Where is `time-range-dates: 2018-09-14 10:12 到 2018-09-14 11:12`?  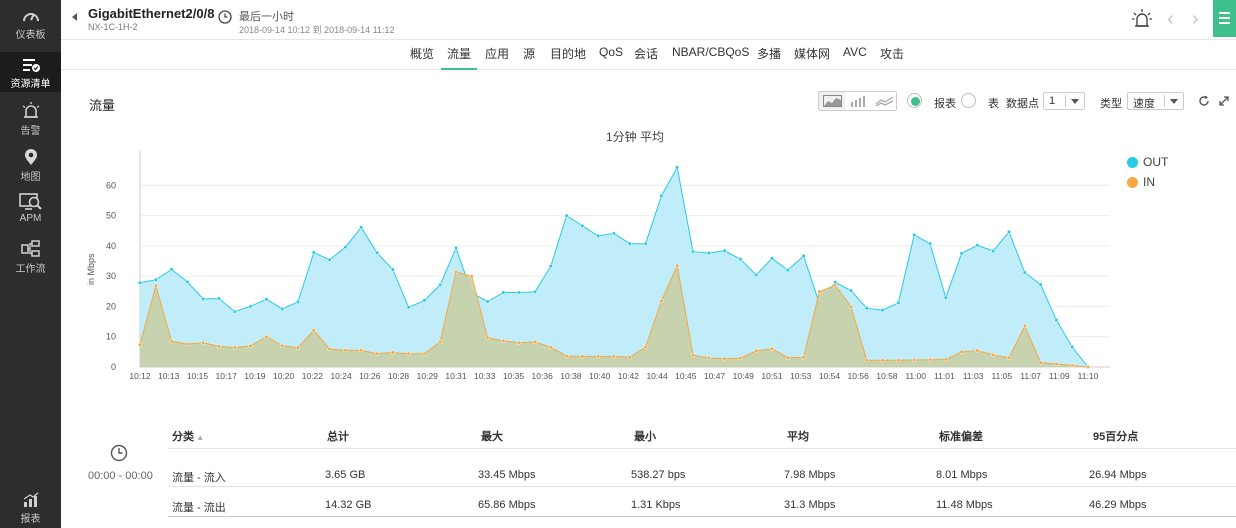
time-range-dates: 2018-09-14 10:12 到 2018-09-14 11:12 is located at coordinates (317, 30).